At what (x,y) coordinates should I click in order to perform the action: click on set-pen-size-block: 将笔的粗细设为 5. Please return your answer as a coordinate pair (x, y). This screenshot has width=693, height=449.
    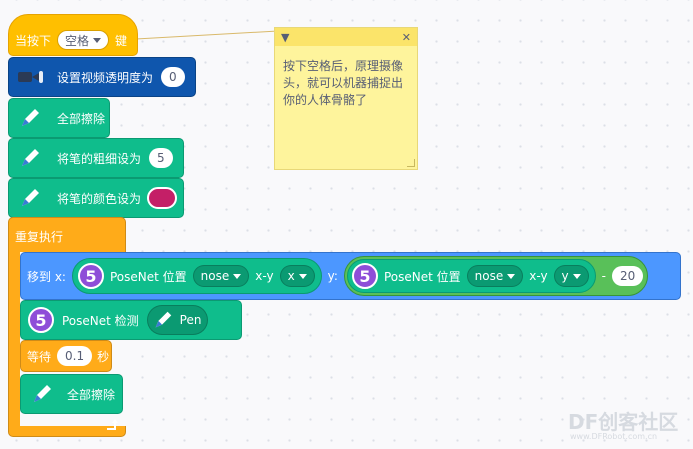
    Looking at the image, I should click on (96, 158).